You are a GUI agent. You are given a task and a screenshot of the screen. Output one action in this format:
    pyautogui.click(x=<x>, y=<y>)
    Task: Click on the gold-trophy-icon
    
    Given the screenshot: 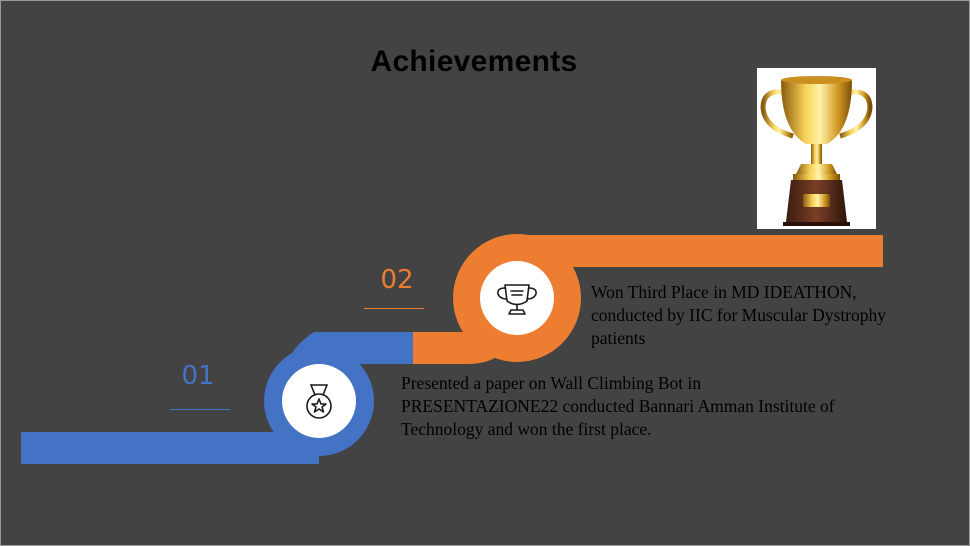 What is the action you would take?
    pyautogui.click(x=816, y=151)
    